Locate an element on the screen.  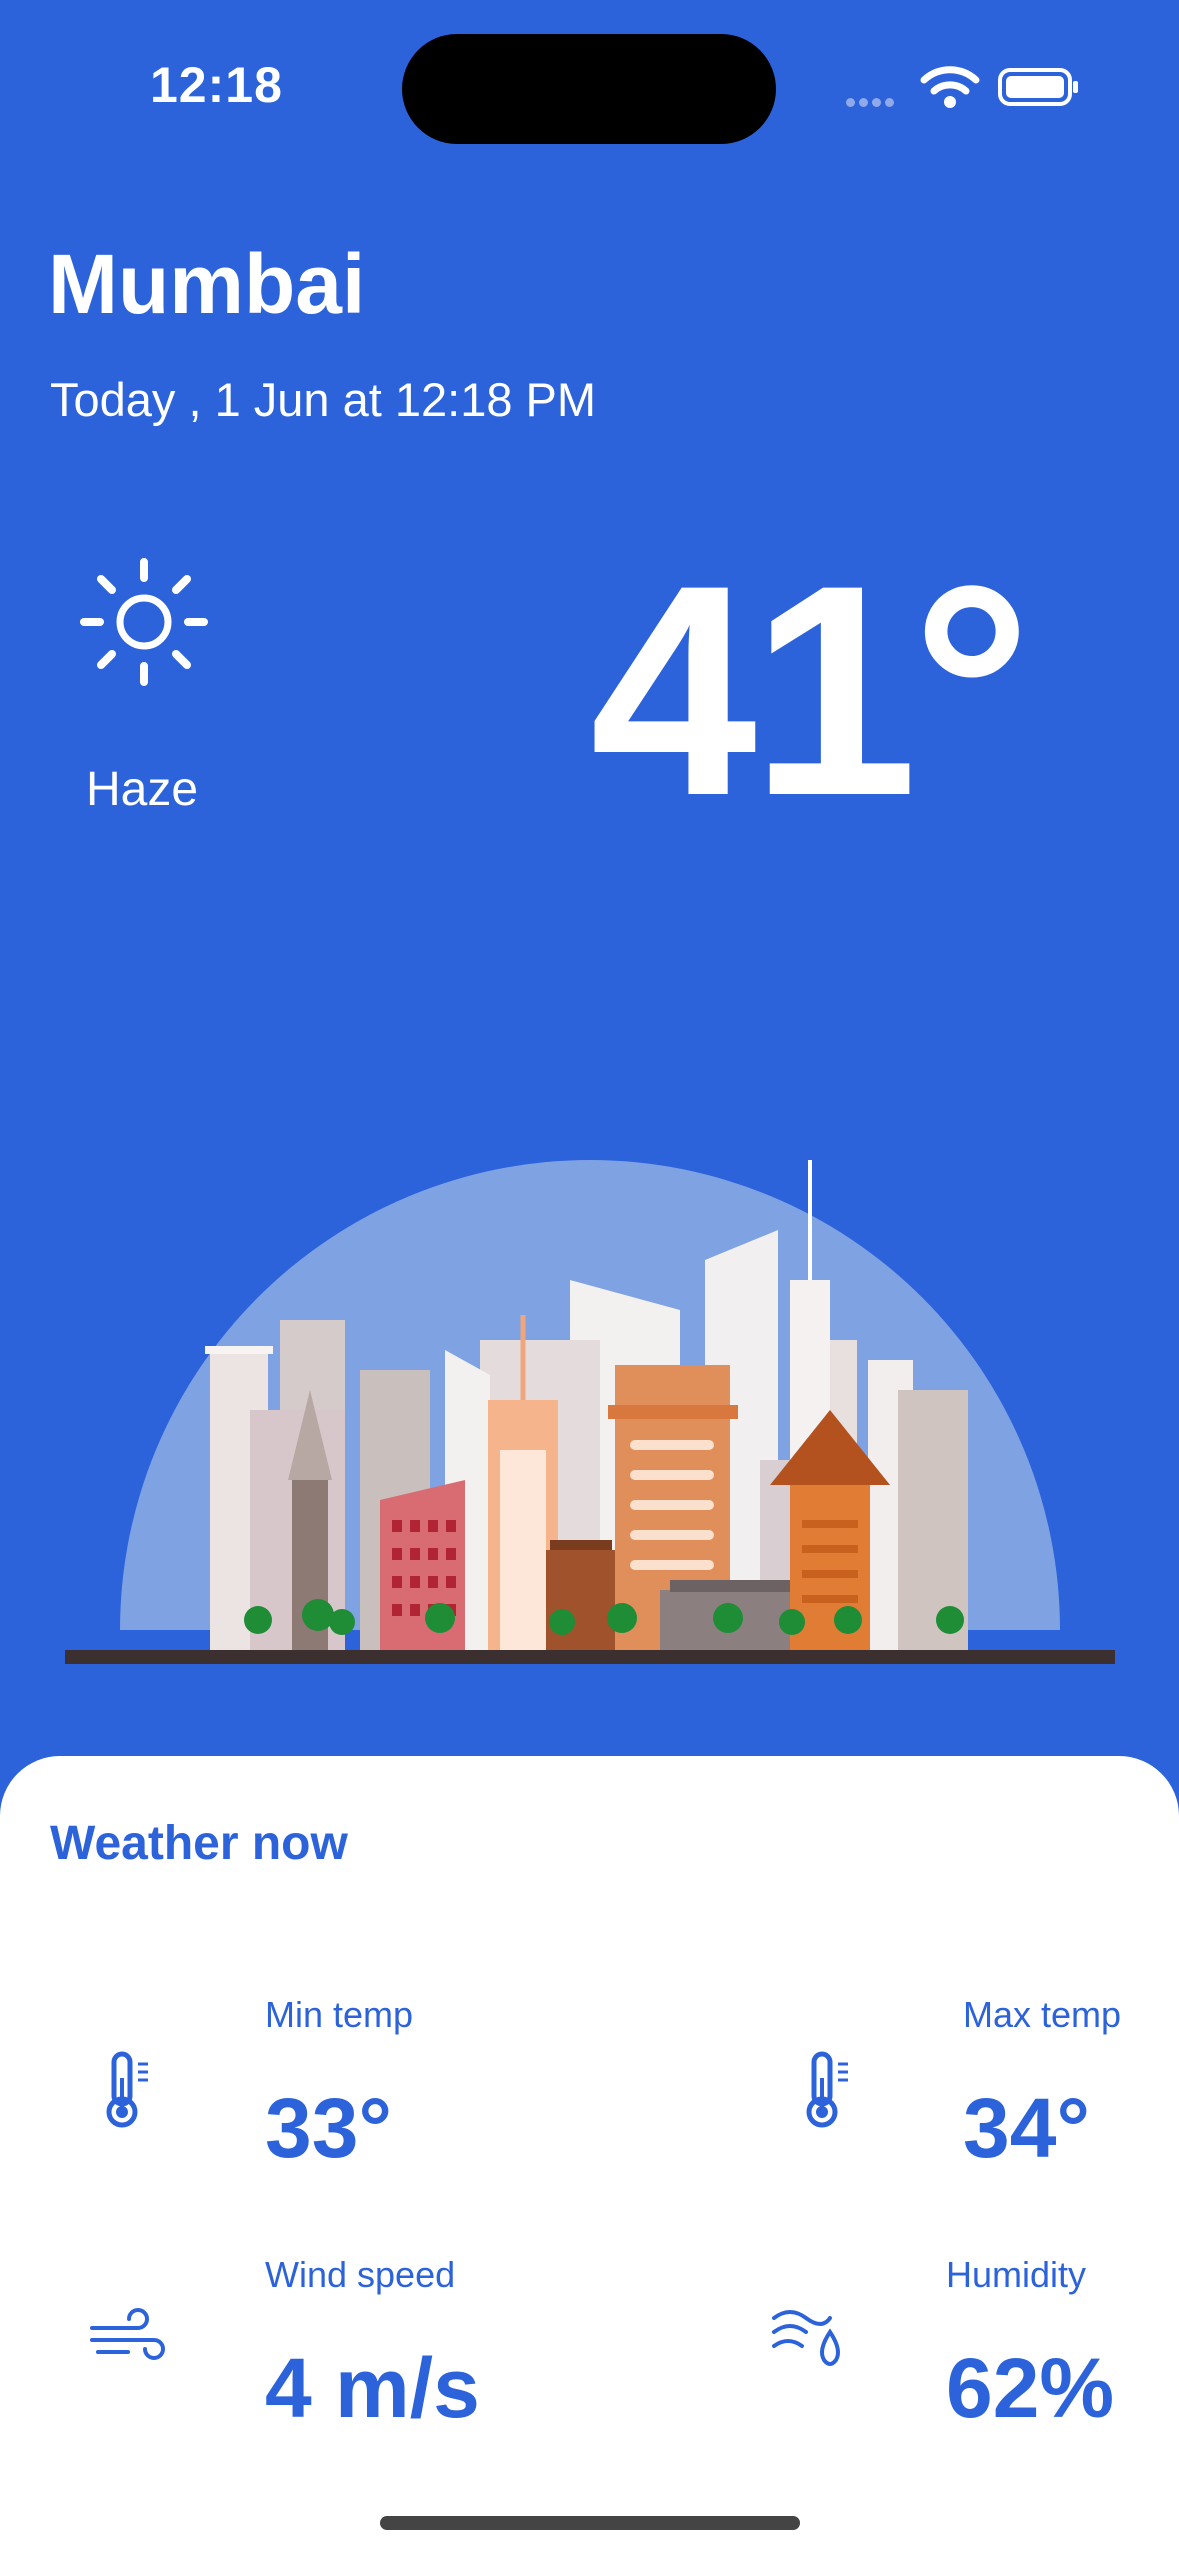
signal-icon is located at coordinates (876, 100).